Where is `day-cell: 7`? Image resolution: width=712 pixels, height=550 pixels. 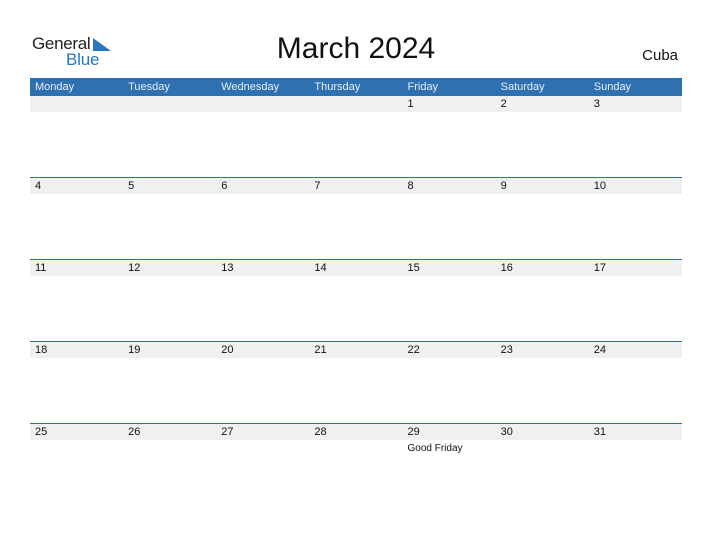 day-cell: 7 is located at coordinates (355, 186).